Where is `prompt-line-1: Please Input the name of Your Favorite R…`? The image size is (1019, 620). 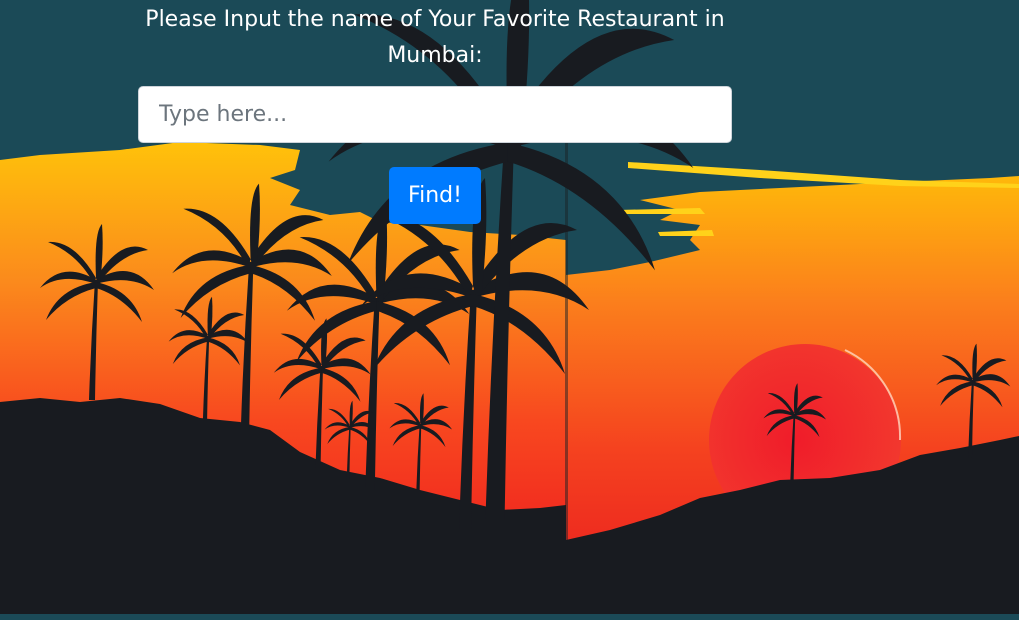 prompt-line-1: Please Input the name of Your Favorite R… is located at coordinates (435, 19).